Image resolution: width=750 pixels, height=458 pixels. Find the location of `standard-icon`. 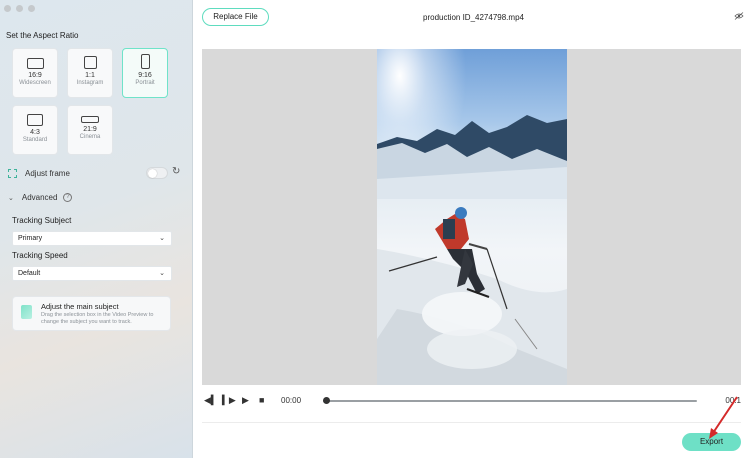

standard-icon is located at coordinates (35, 120).